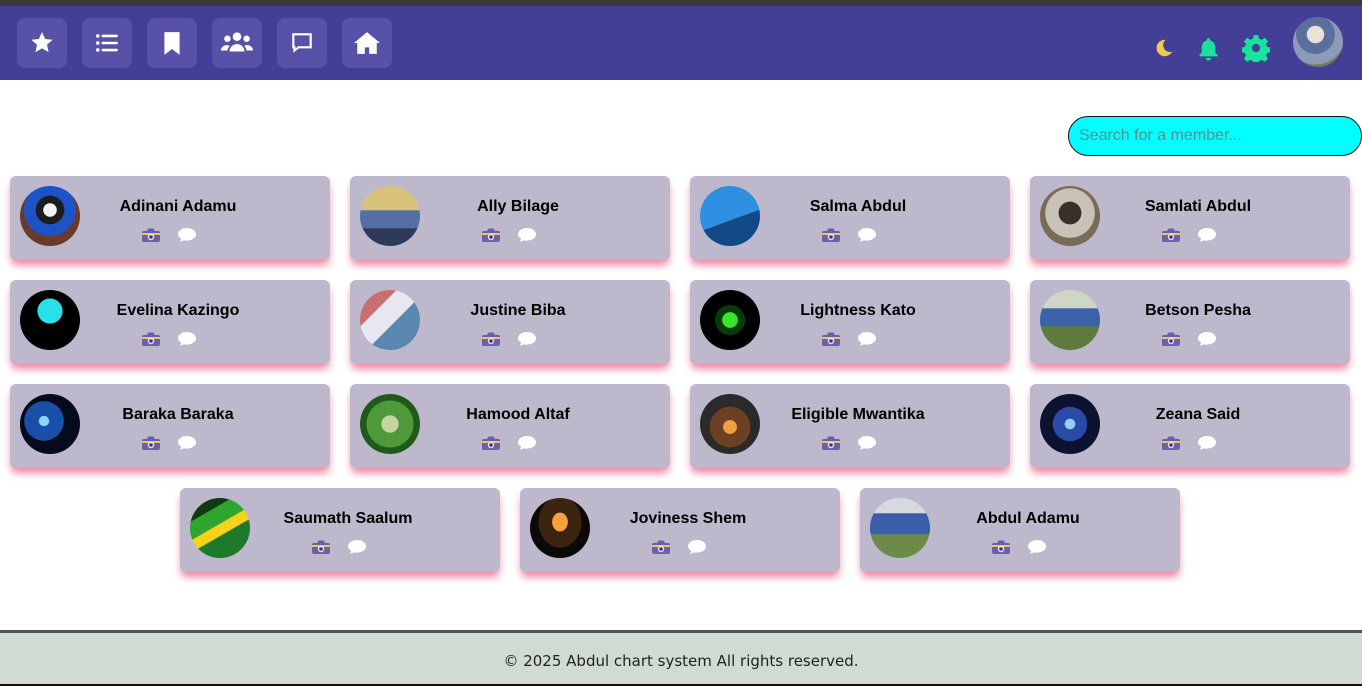 Image resolution: width=1362 pixels, height=686 pixels. I want to click on top-navbar, so click(681, 43).